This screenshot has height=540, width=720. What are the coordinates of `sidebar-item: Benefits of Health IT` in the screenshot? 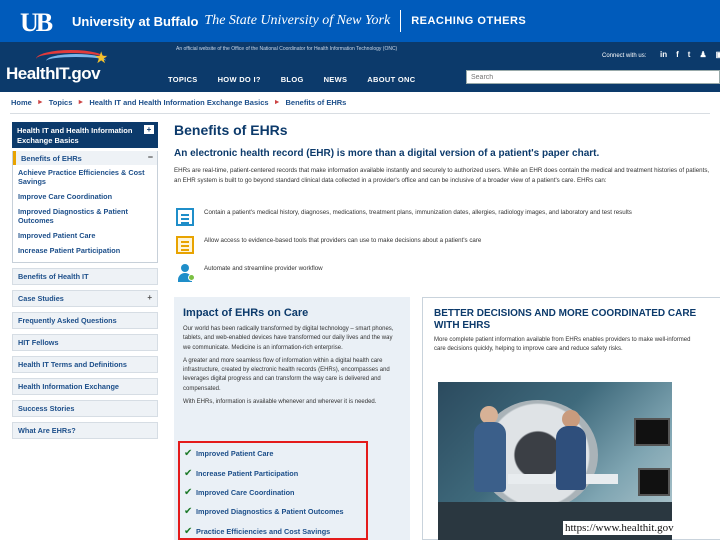 It's located at (85, 276).